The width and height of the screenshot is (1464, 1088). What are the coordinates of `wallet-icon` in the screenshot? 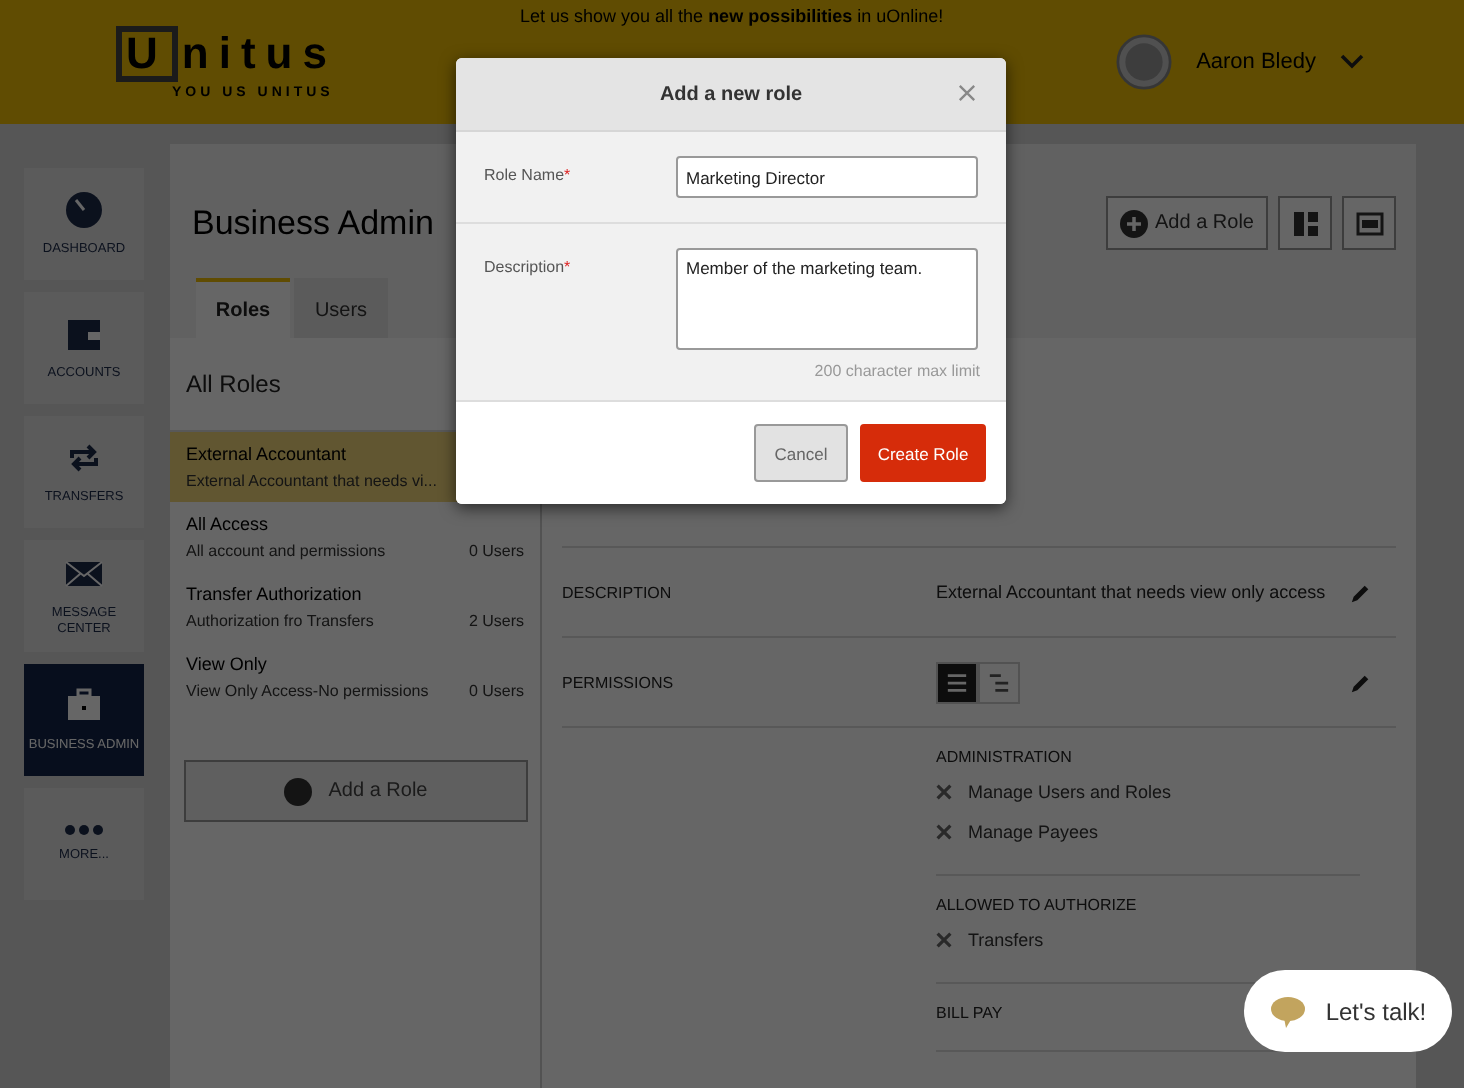 It's located at (84, 334).